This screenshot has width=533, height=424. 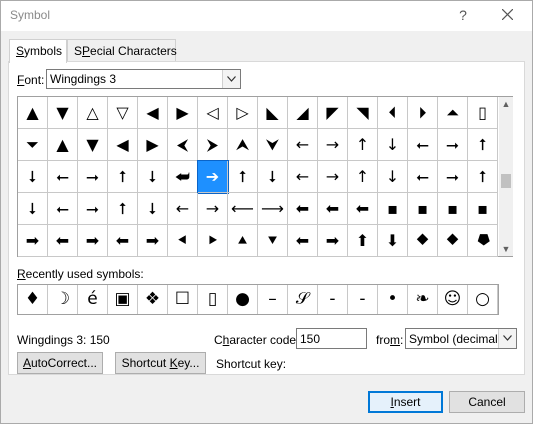 What do you see at coordinates (461, 338) in the screenshot?
I see `from-select: Symbol (decimal)` at bounding box center [461, 338].